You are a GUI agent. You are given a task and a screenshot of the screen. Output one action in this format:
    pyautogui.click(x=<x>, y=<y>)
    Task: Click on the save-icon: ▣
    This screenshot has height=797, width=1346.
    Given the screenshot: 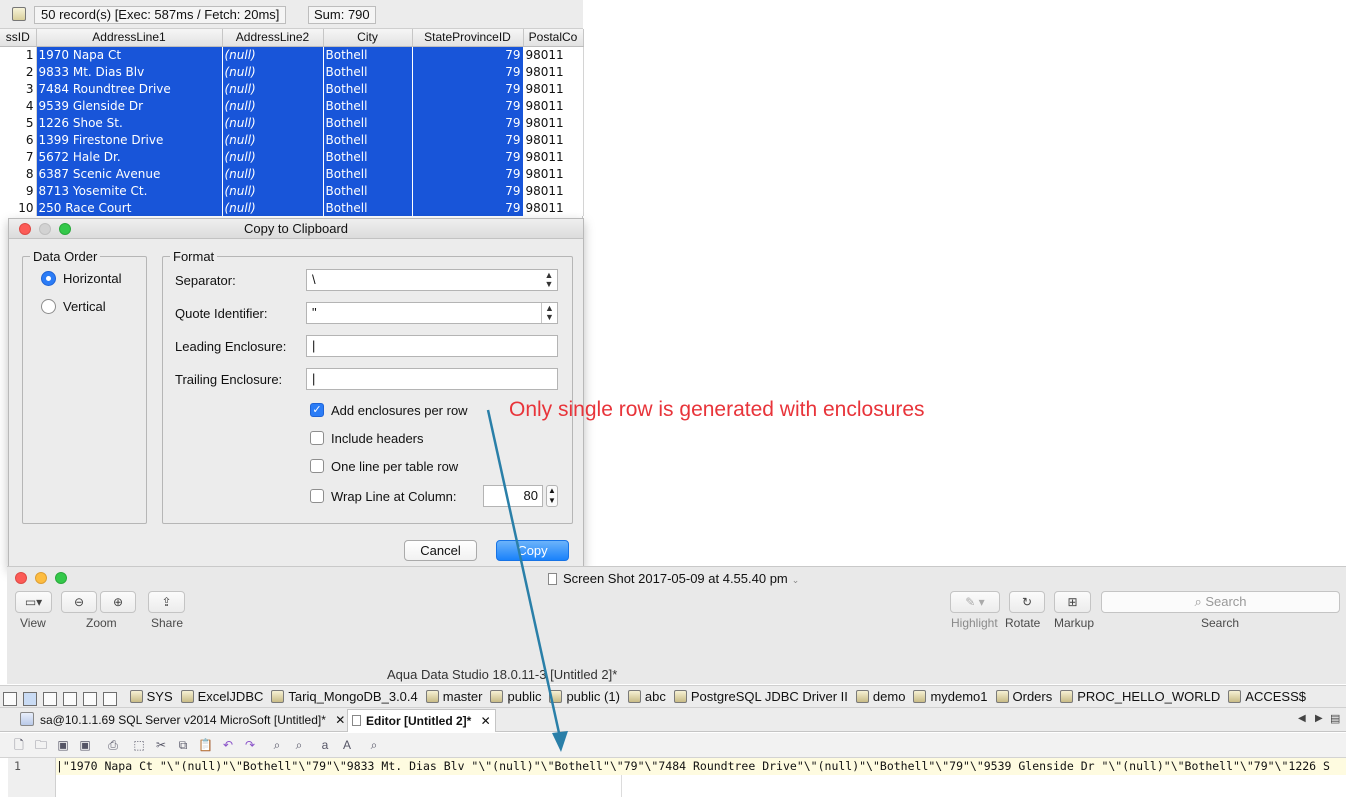 What is the action you would take?
    pyautogui.click(x=63, y=745)
    